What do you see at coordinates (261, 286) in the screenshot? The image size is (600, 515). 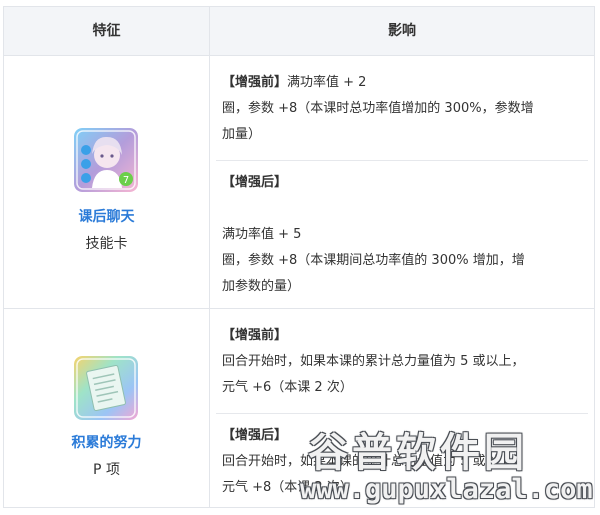 I see `after-text-3: 加参数的量）` at bounding box center [261, 286].